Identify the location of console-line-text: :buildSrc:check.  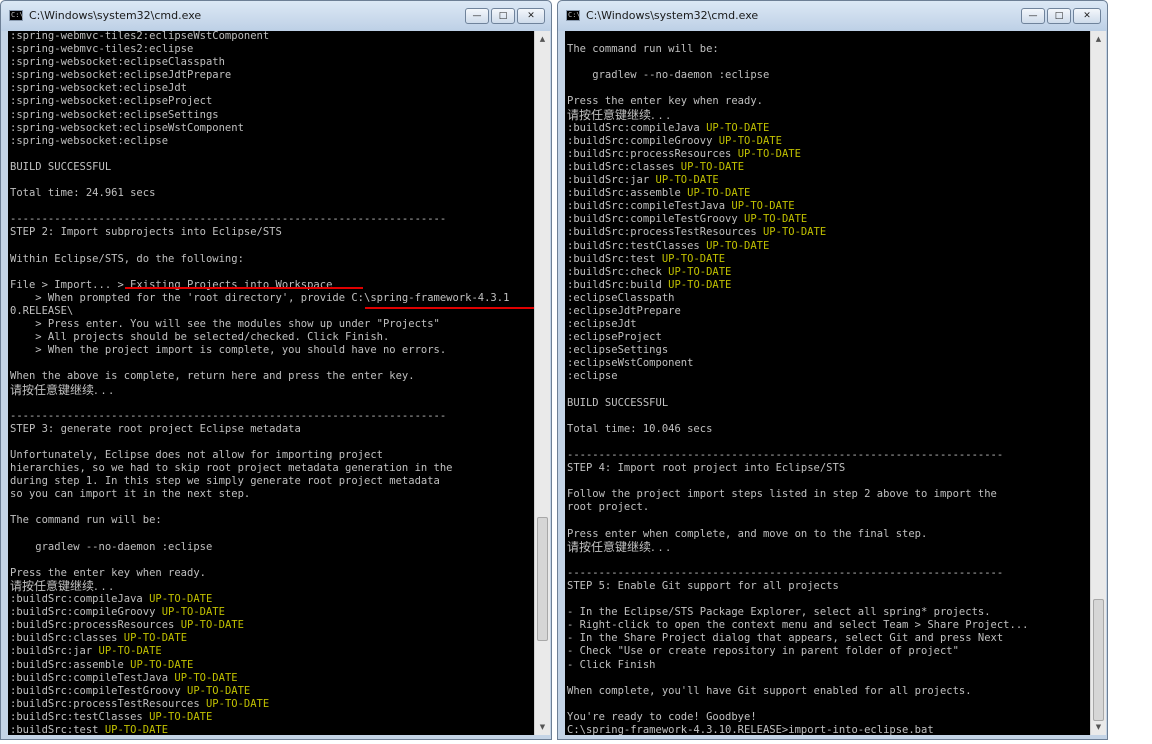
(614, 271).